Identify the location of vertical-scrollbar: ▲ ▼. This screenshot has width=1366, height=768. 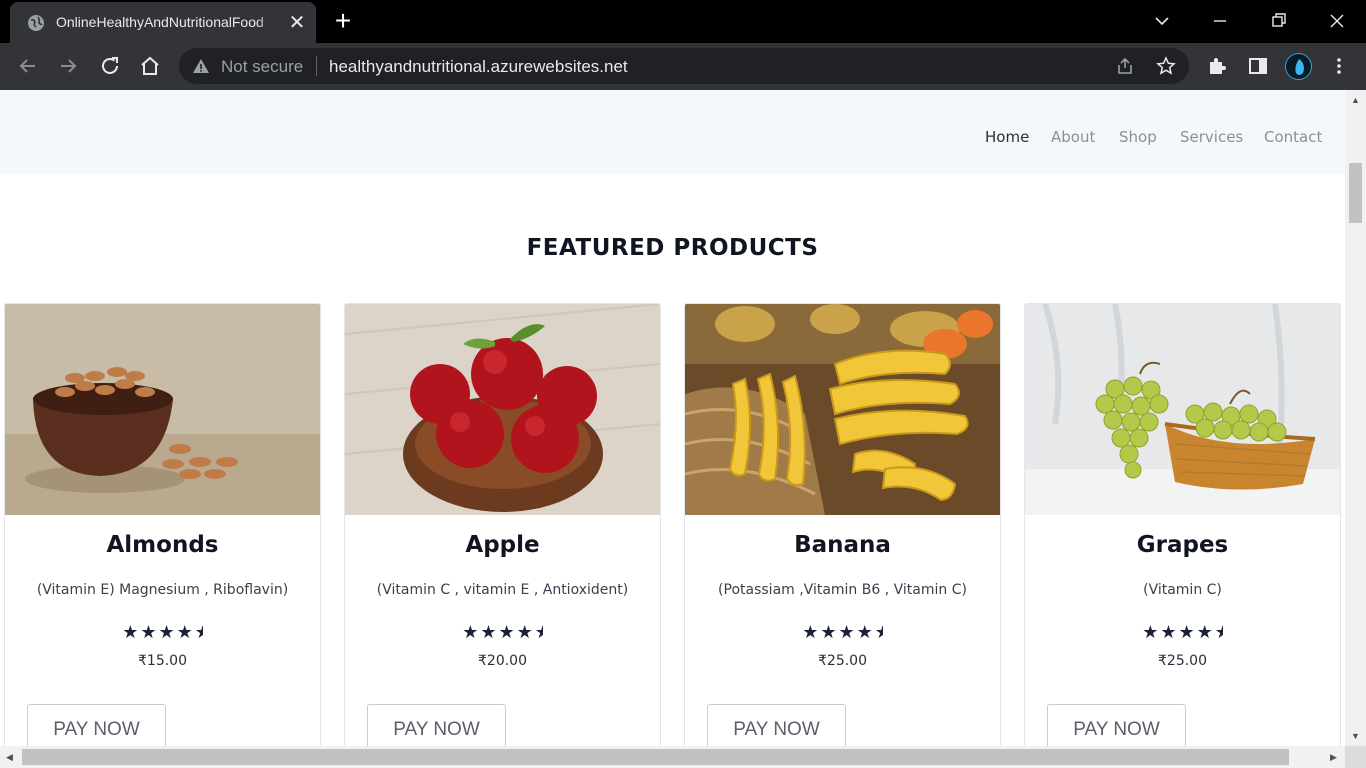
(1355, 418).